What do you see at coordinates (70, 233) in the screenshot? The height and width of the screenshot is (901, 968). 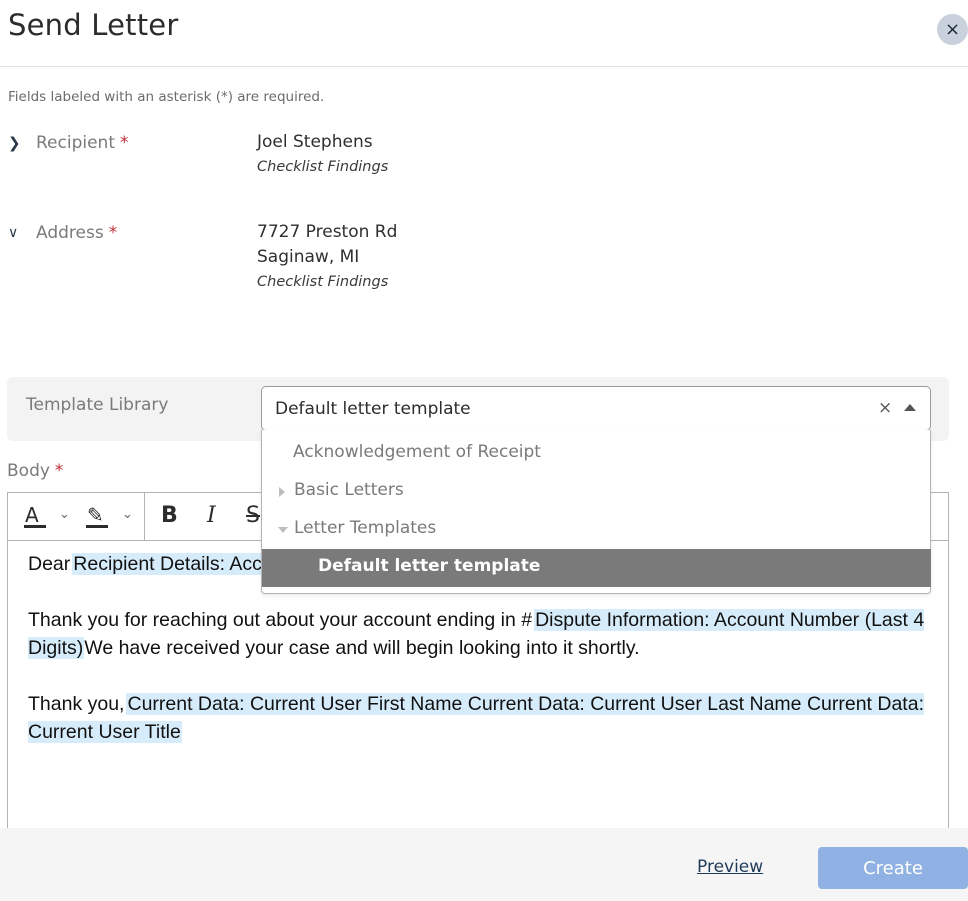 I see `address-label: Address` at bounding box center [70, 233].